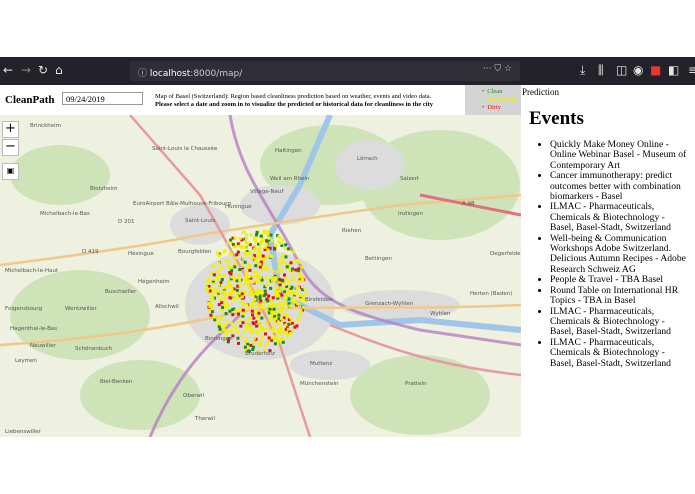  What do you see at coordinates (154, 281) in the screenshot?
I see `place-label: Hégenheim` at bounding box center [154, 281].